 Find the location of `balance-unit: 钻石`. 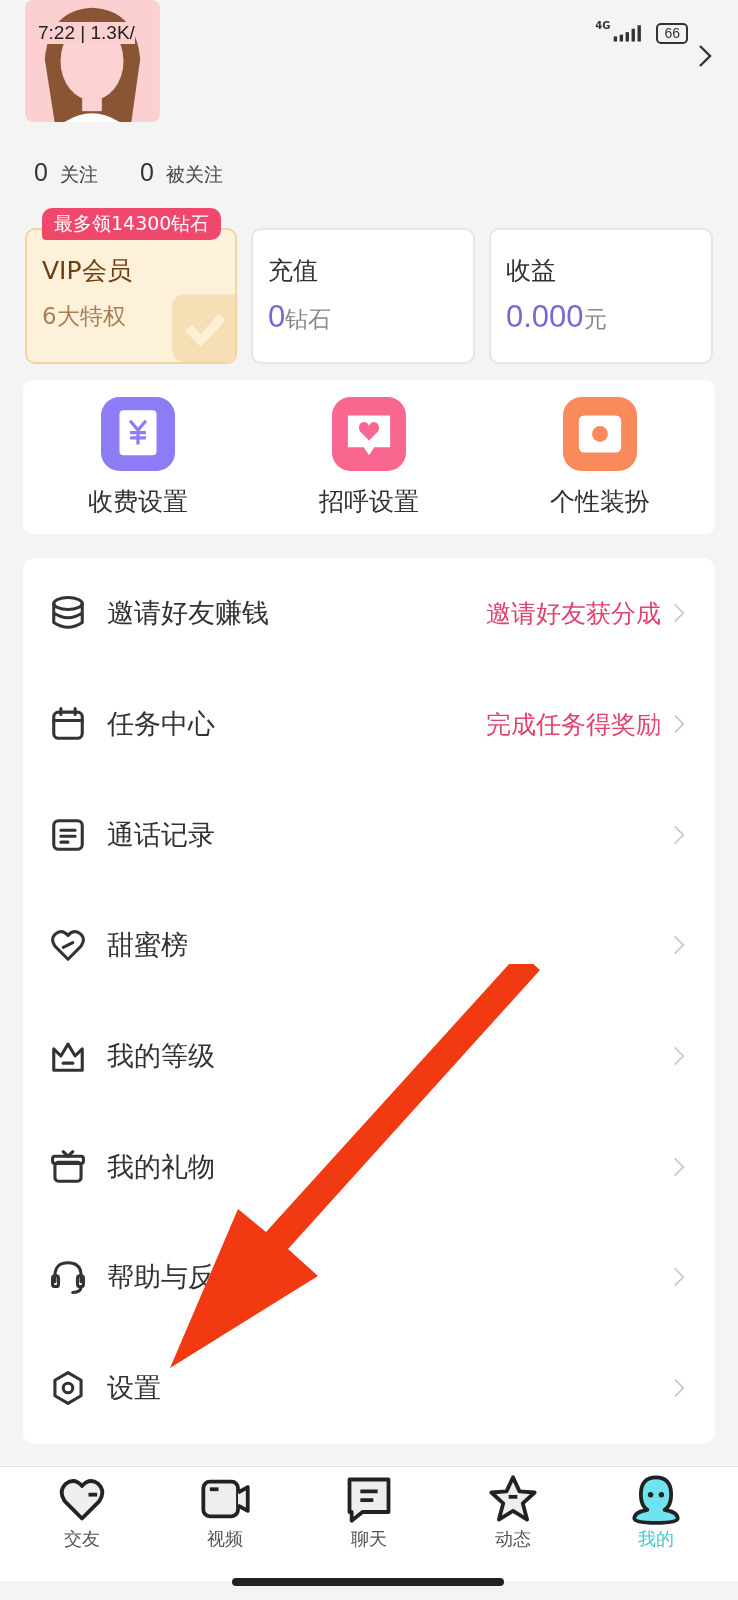

balance-unit: 钻石 is located at coordinates (308, 320).